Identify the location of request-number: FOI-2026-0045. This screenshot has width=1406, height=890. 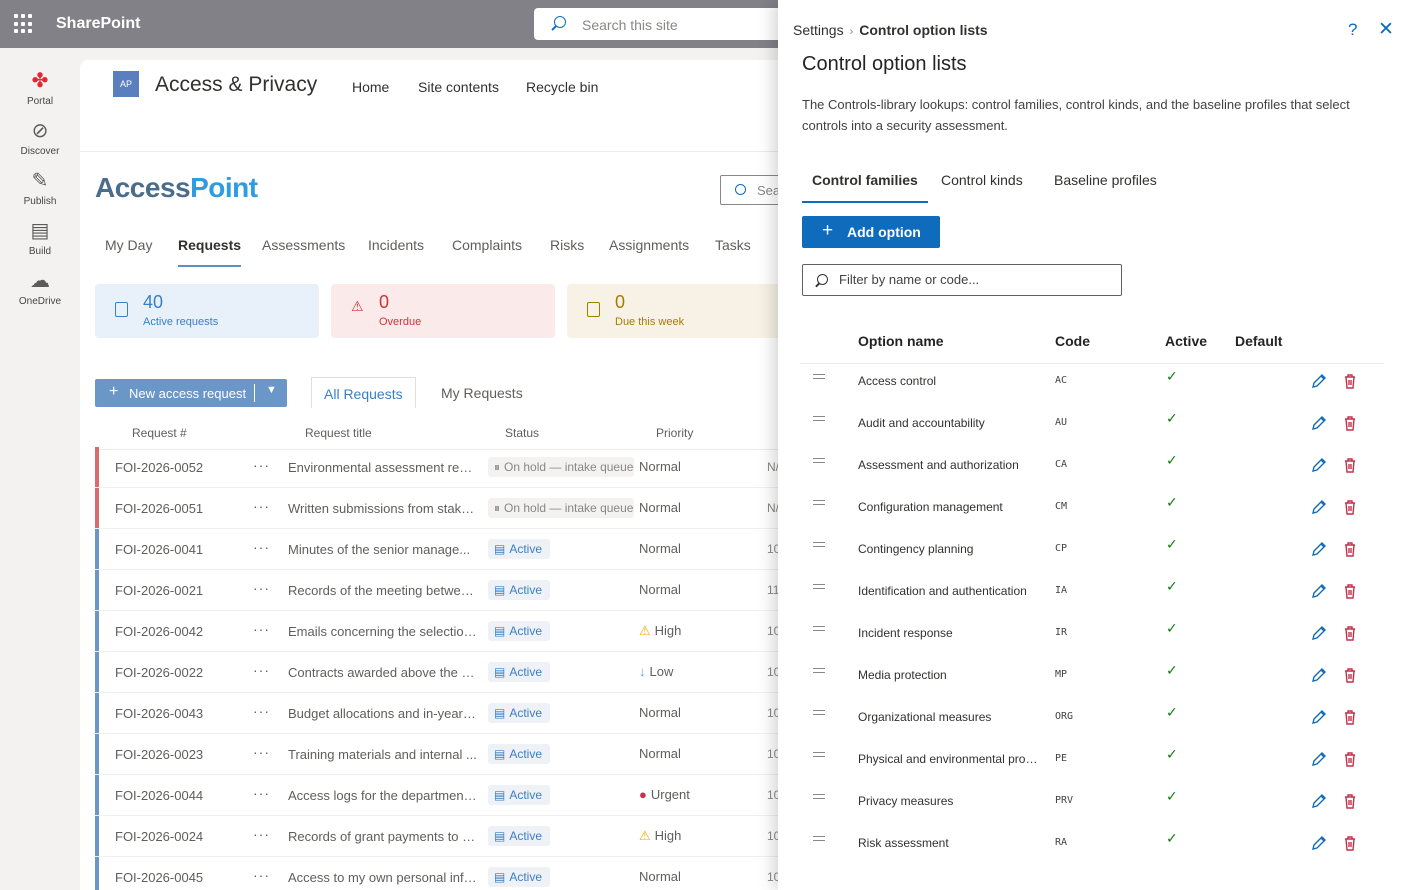
(159, 877).